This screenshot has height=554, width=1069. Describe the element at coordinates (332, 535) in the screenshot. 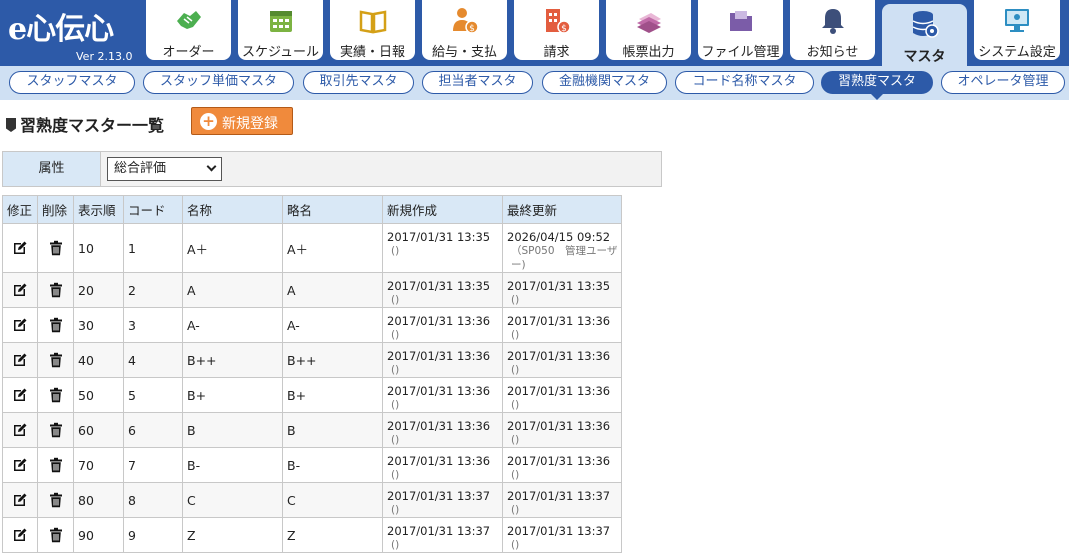

I see `short-name-cell: Z` at that location.